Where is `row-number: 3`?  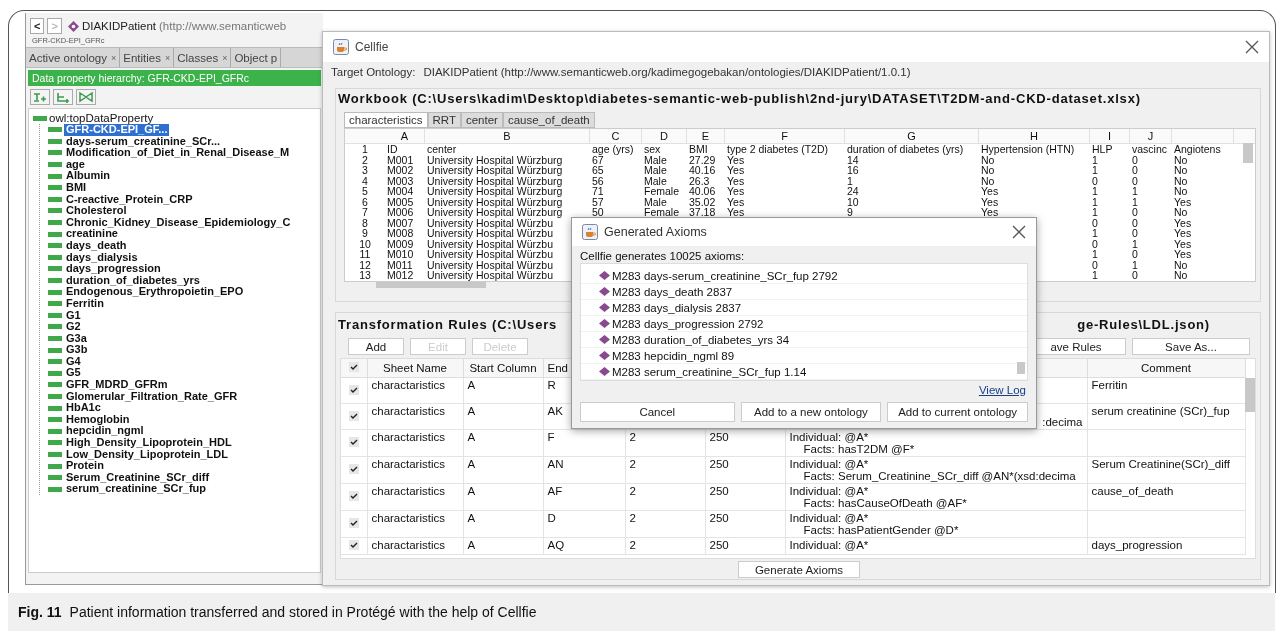
row-number: 3 is located at coordinates (365, 170).